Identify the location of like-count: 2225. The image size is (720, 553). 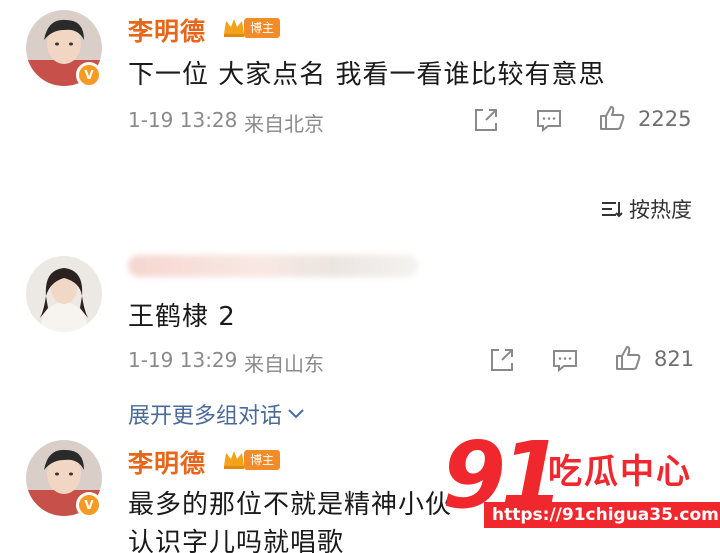
(665, 119).